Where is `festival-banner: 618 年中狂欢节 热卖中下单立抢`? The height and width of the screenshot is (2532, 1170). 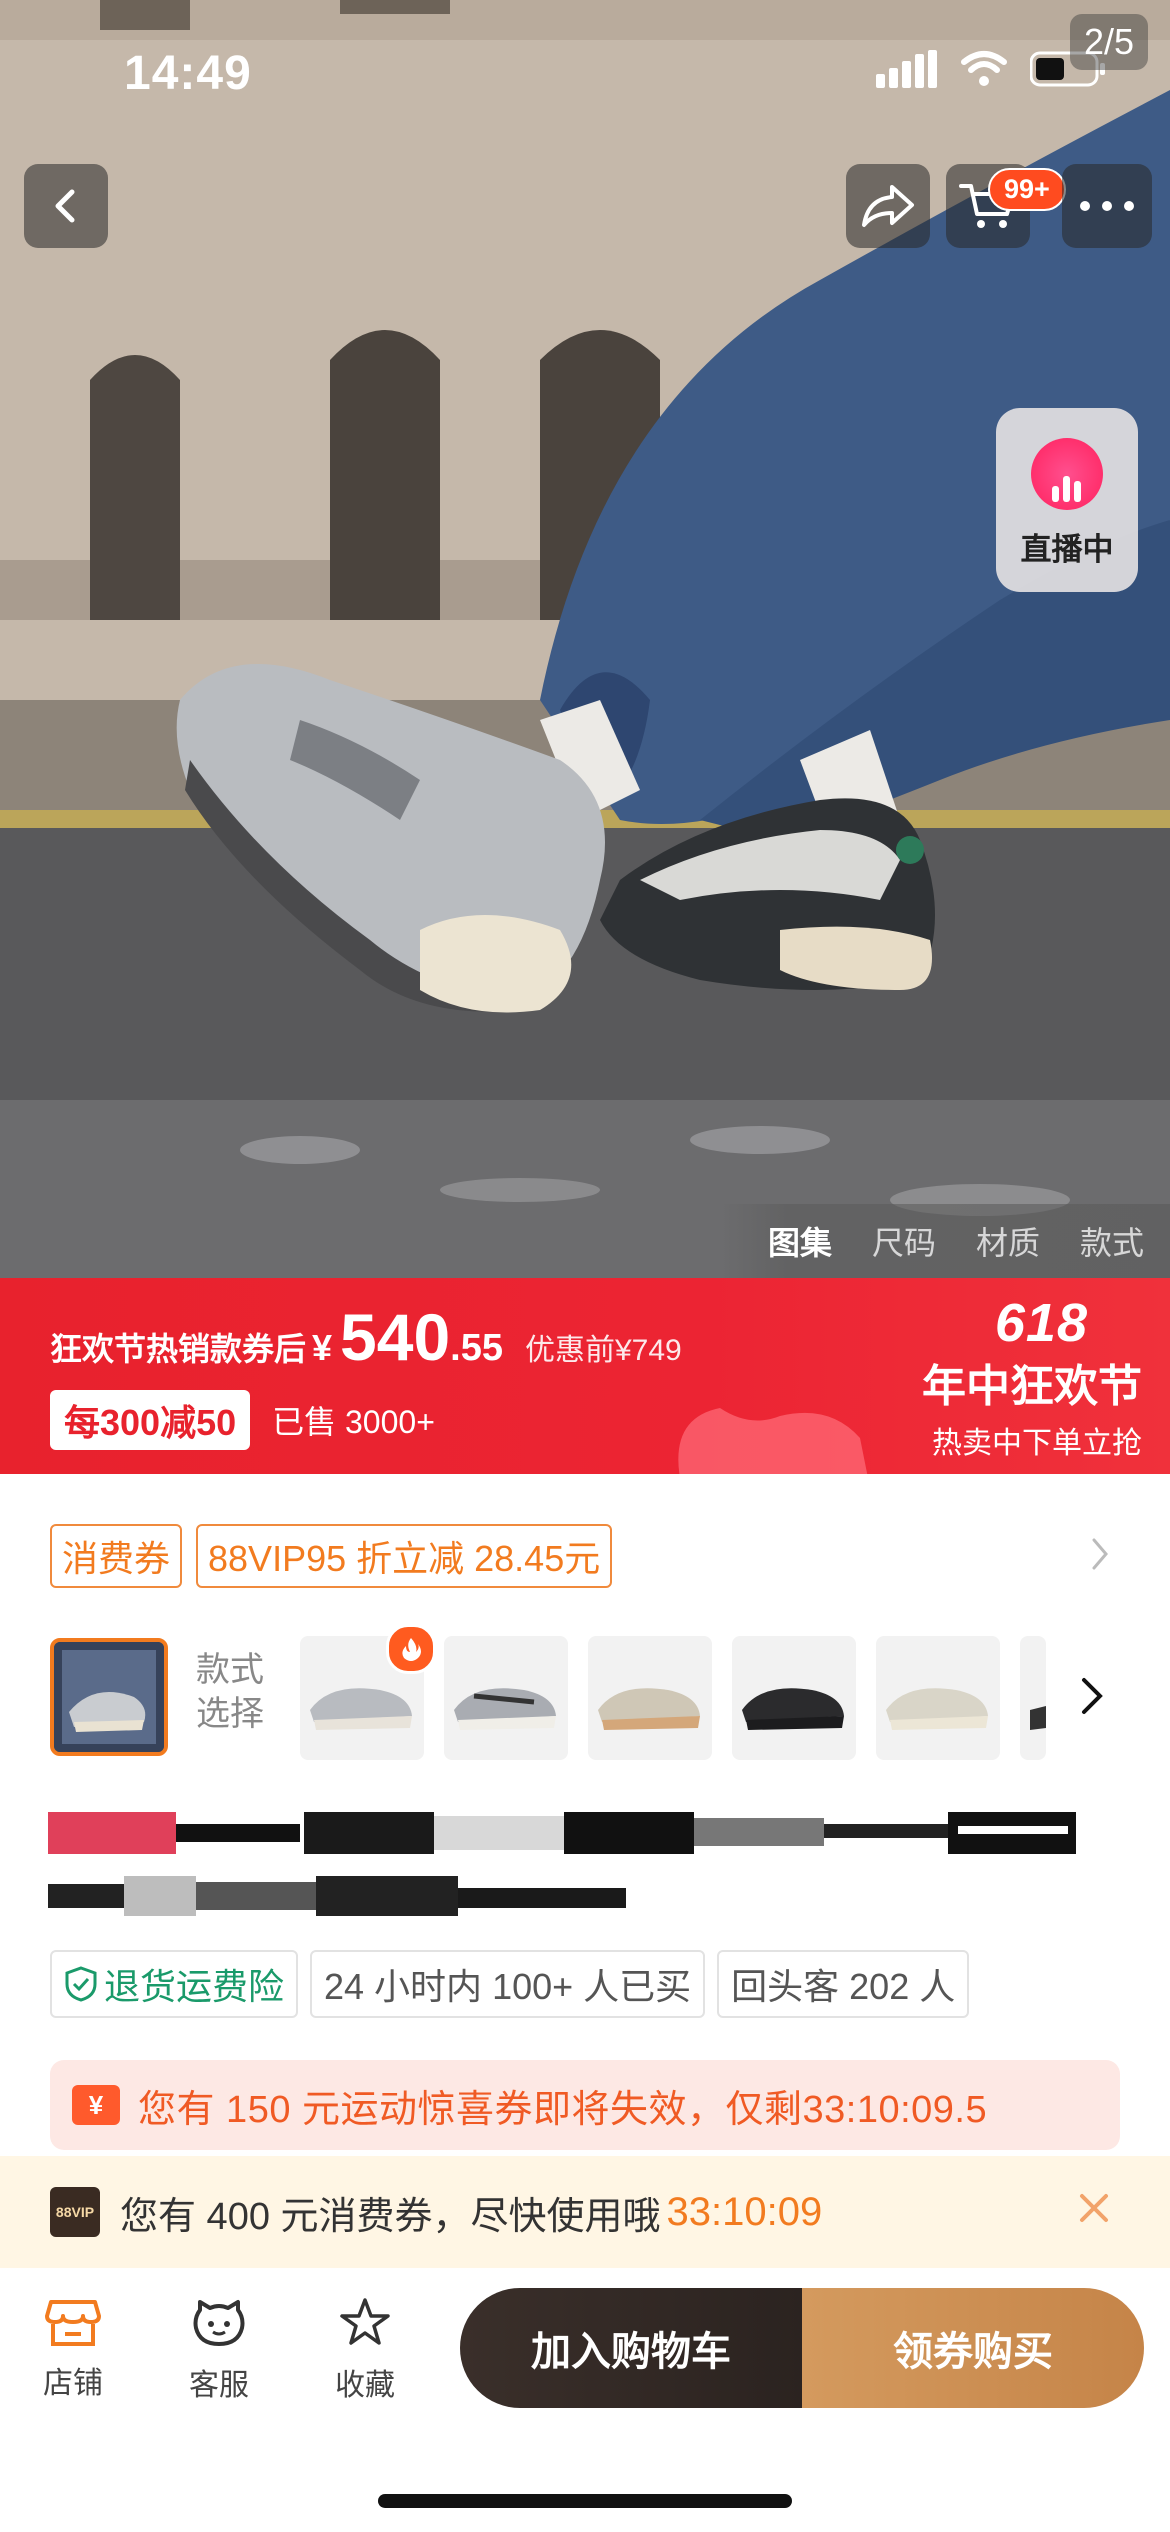
festival-banner: 618 年中狂欢节 热卖中下单立抢 is located at coordinates (1032, 1377).